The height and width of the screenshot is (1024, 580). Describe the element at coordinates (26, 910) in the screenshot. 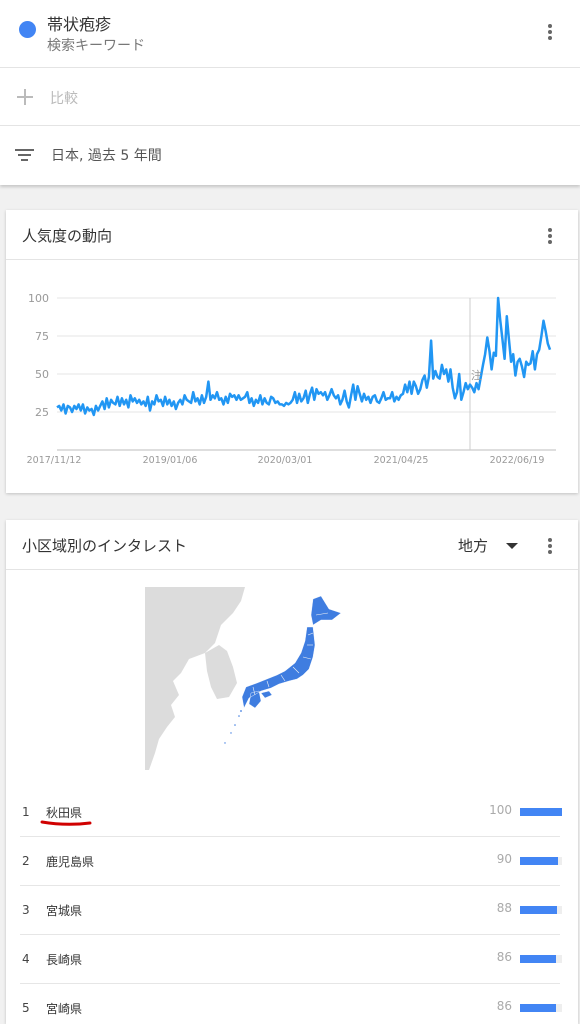

I see `rank-number: 3` at that location.